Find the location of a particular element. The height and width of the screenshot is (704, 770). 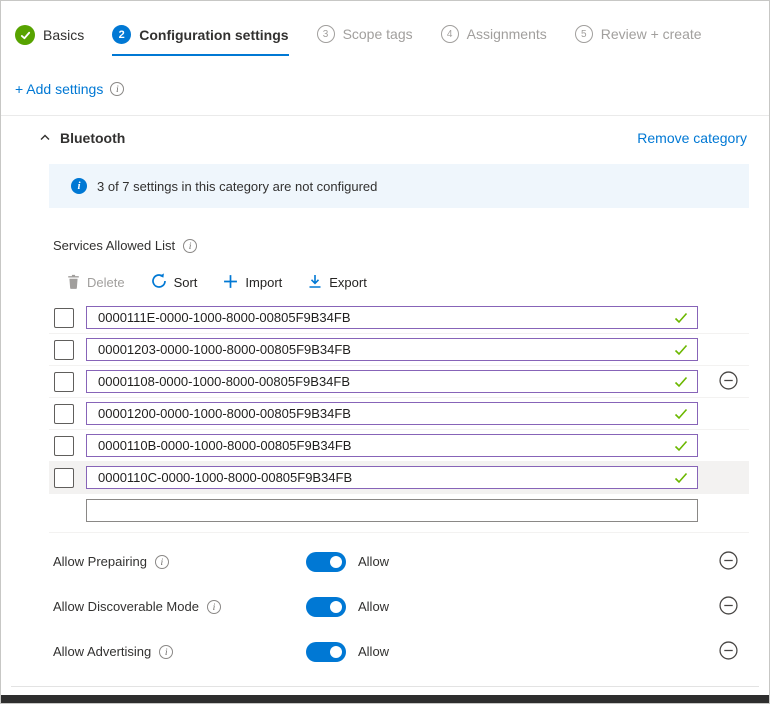

setting-name: Allow Prepairing is located at coordinates (100, 561).